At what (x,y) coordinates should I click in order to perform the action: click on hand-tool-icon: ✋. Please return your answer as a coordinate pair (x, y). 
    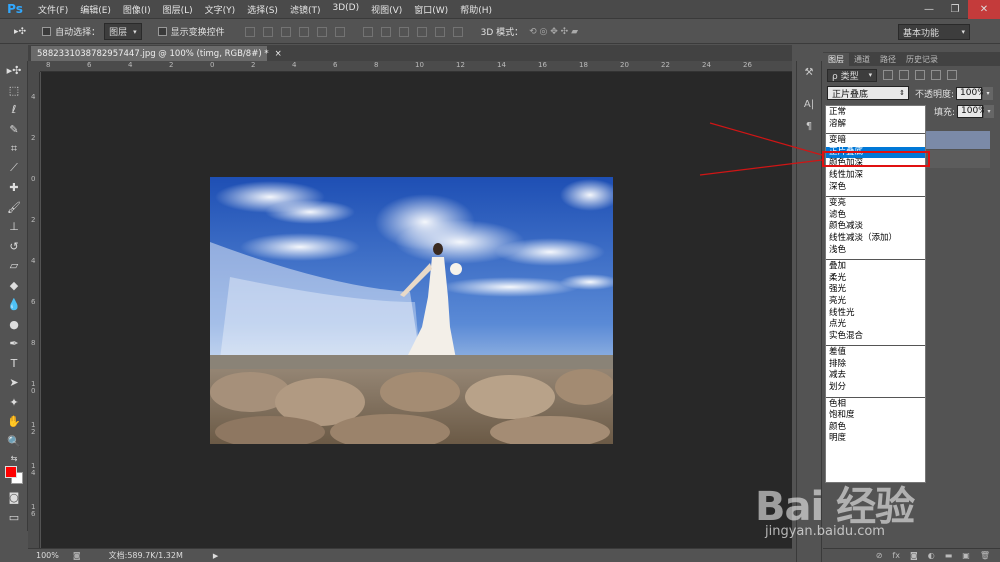
    Looking at the image, I should click on (14, 422).